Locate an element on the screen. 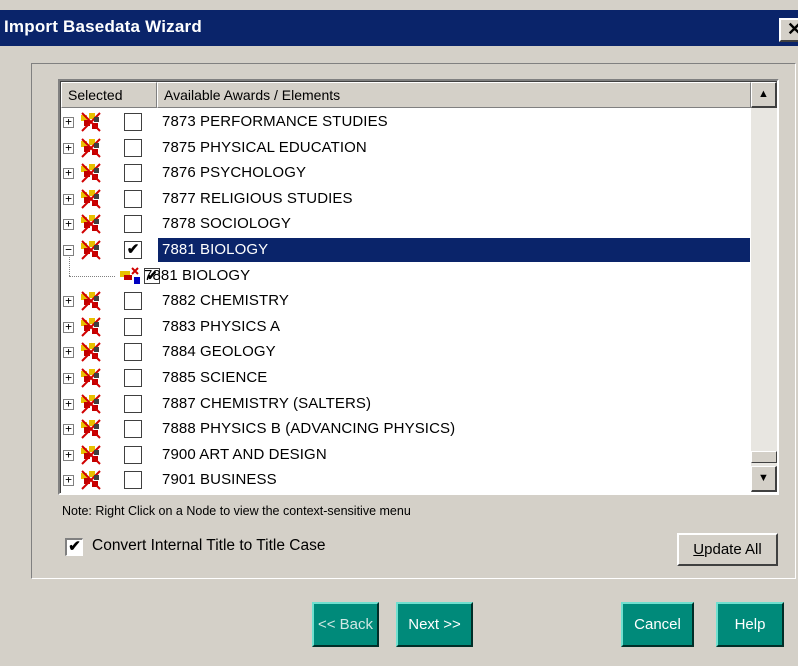  row-label: 7887 CHEMISTRY (SALTERS) is located at coordinates (454, 404).